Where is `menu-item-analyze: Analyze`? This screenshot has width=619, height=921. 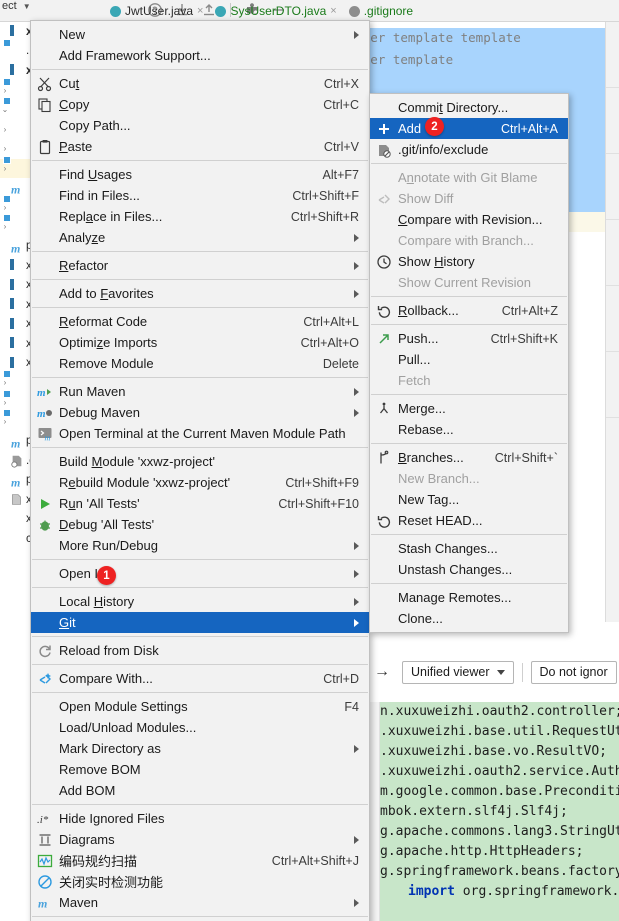
menu-item-analyze: Analyze is located at coordinates (200, 237).